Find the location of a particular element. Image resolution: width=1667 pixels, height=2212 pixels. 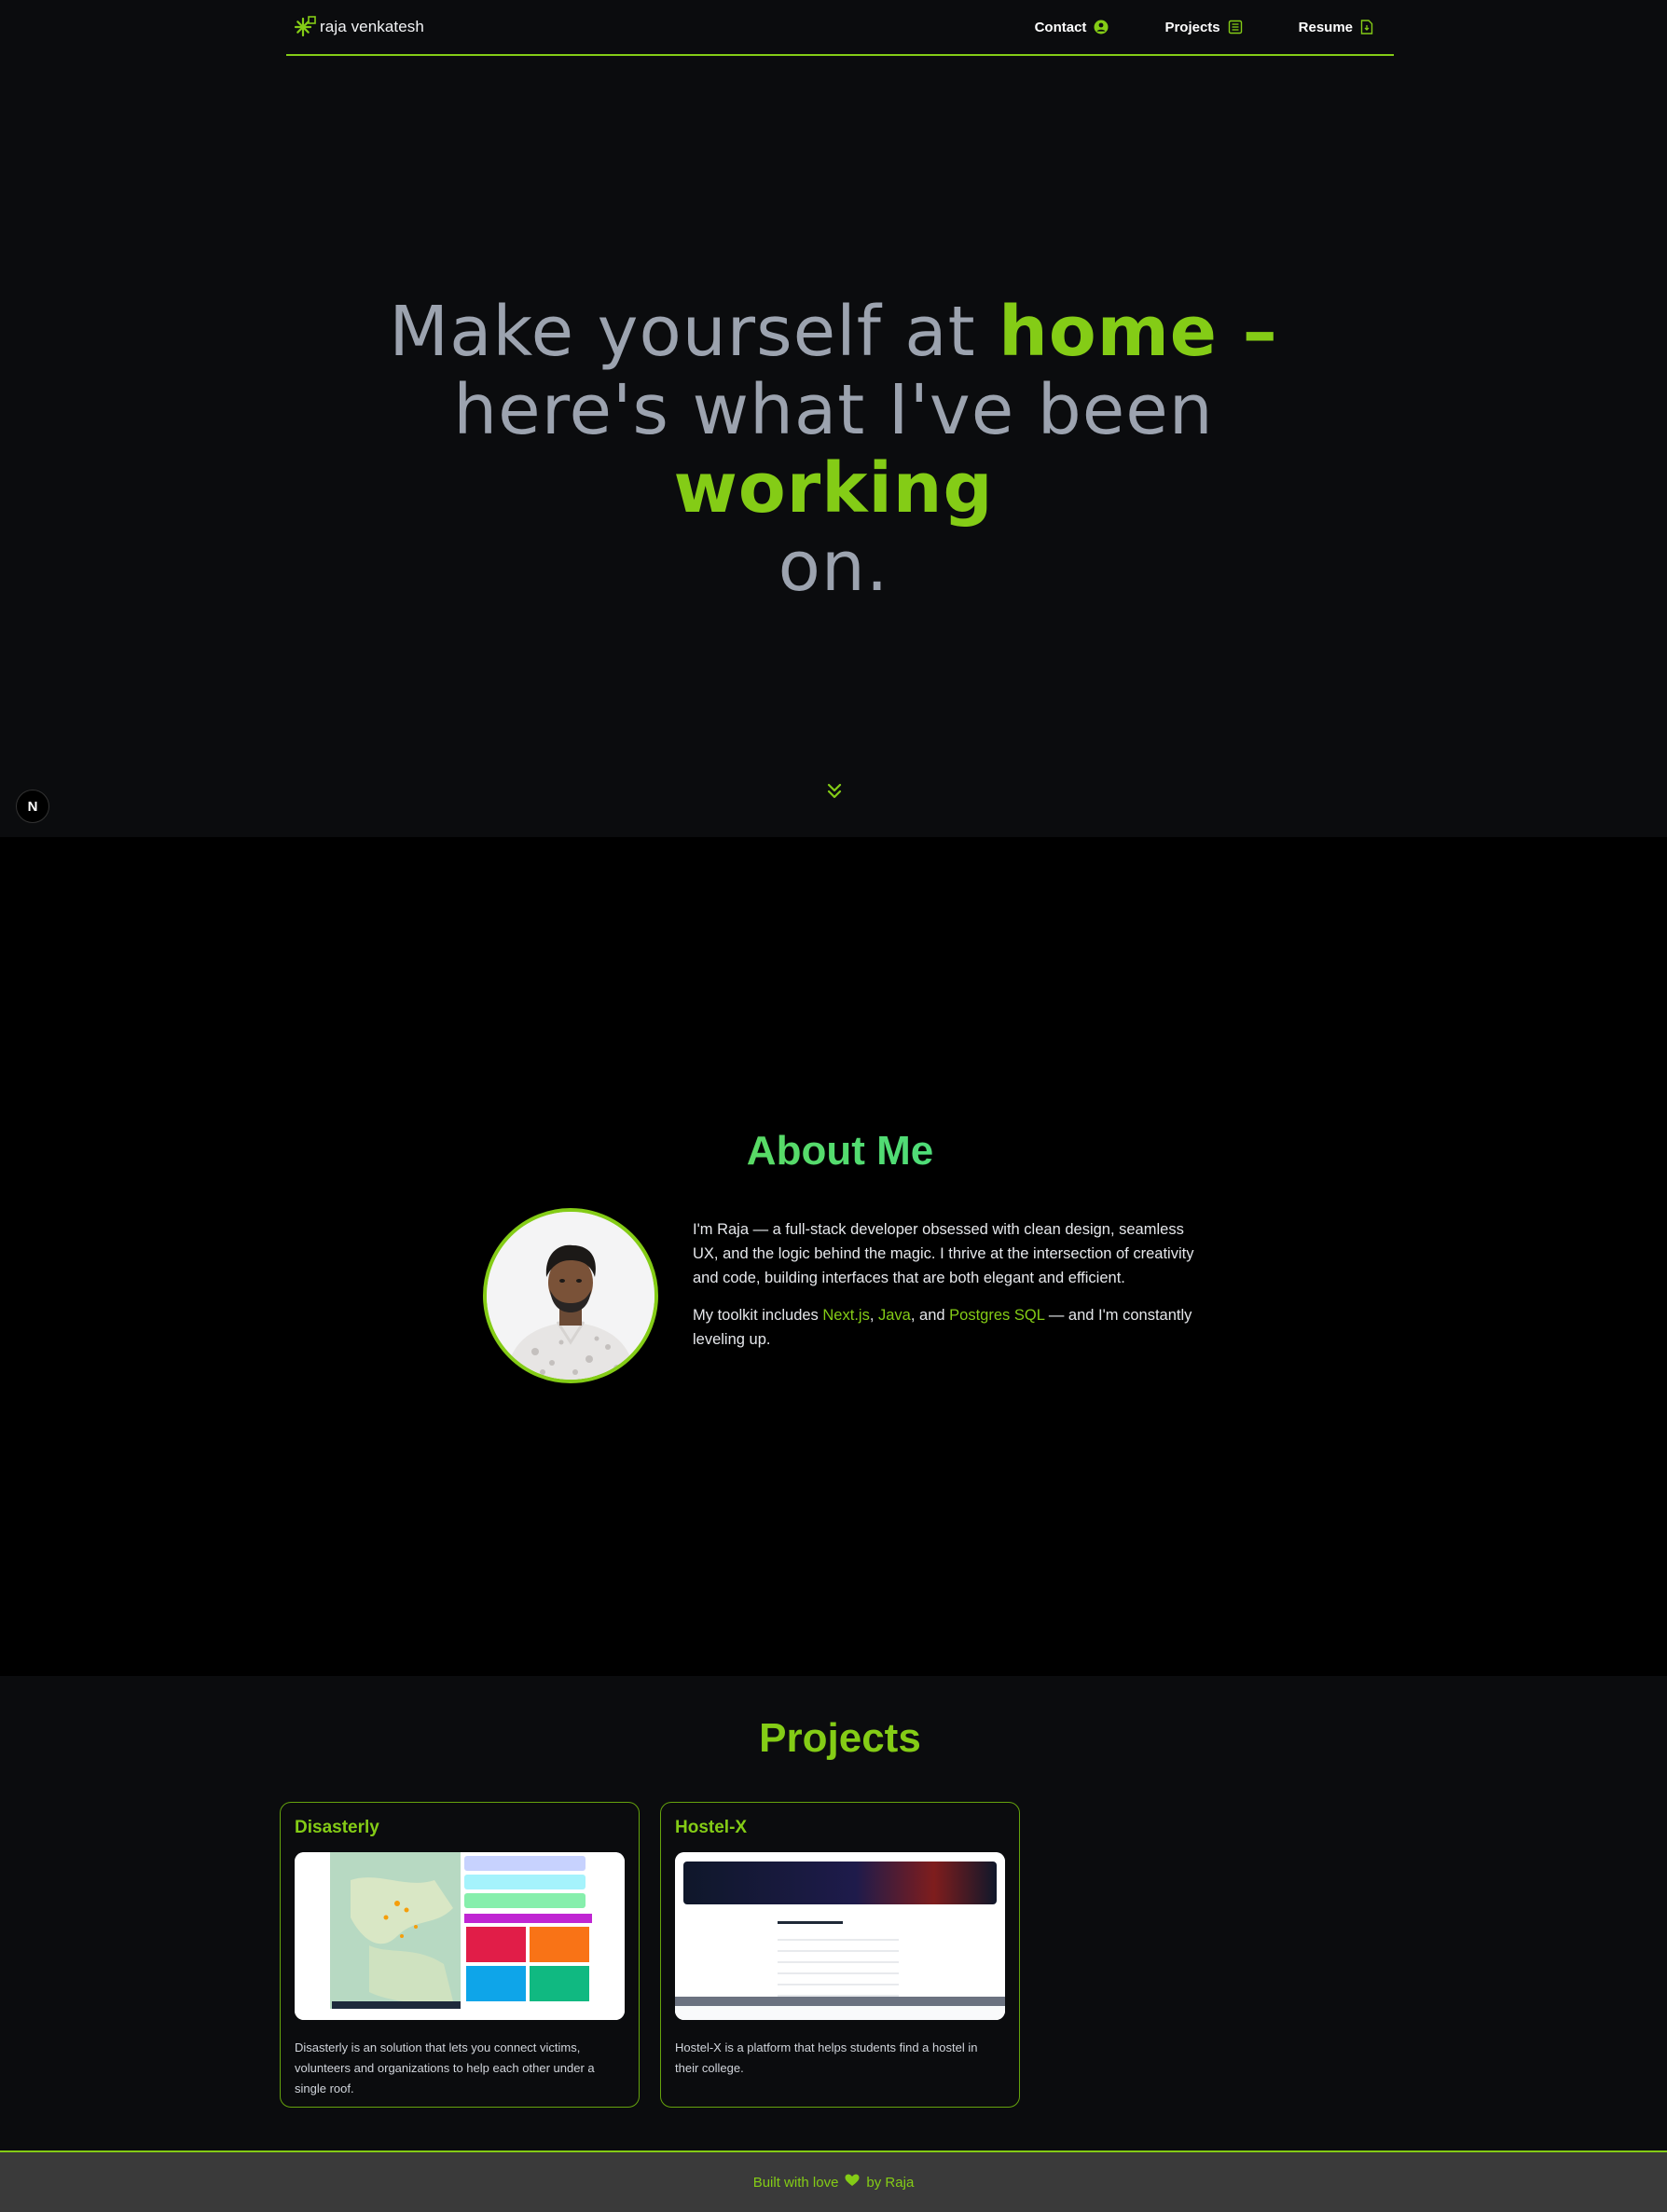

footer-text-author: by Raja is located at coordinates (890, 2182).